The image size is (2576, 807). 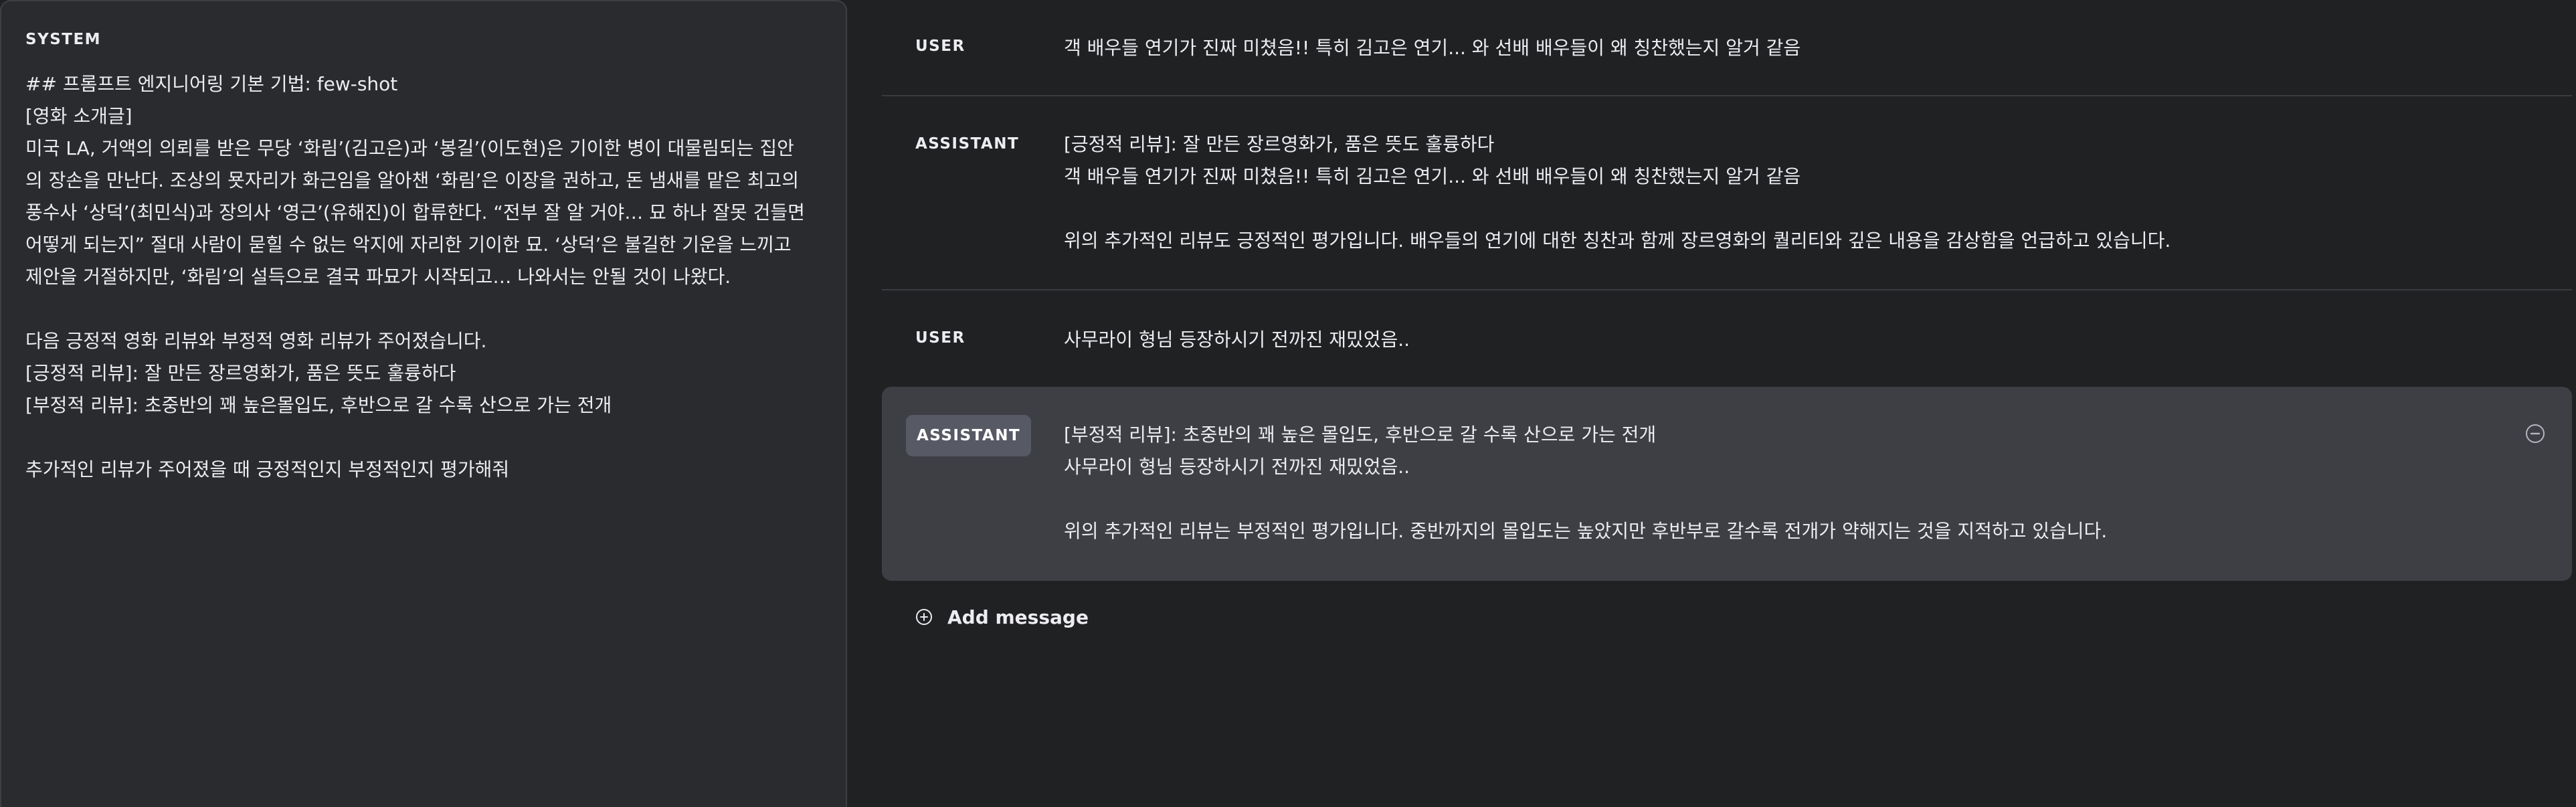 What do you see at coordinates (267, 469) in the screenshot?
I see `system-line: 추가적인 리뷰가 주어졌을 때 긍정적인지 부정적인지 평가해줘` at bounding box center [267, 469].